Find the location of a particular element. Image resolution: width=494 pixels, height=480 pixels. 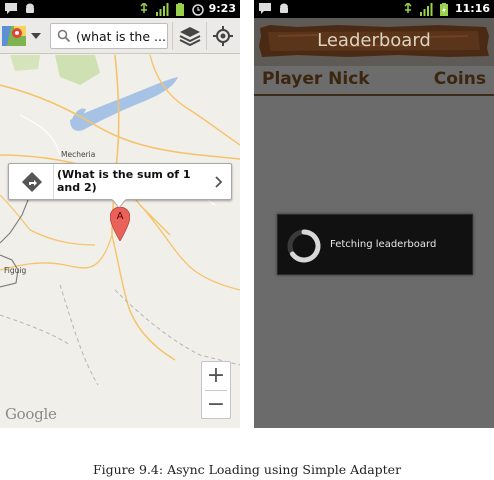

status-time: 11:16 is located at coordinates (472, 8).